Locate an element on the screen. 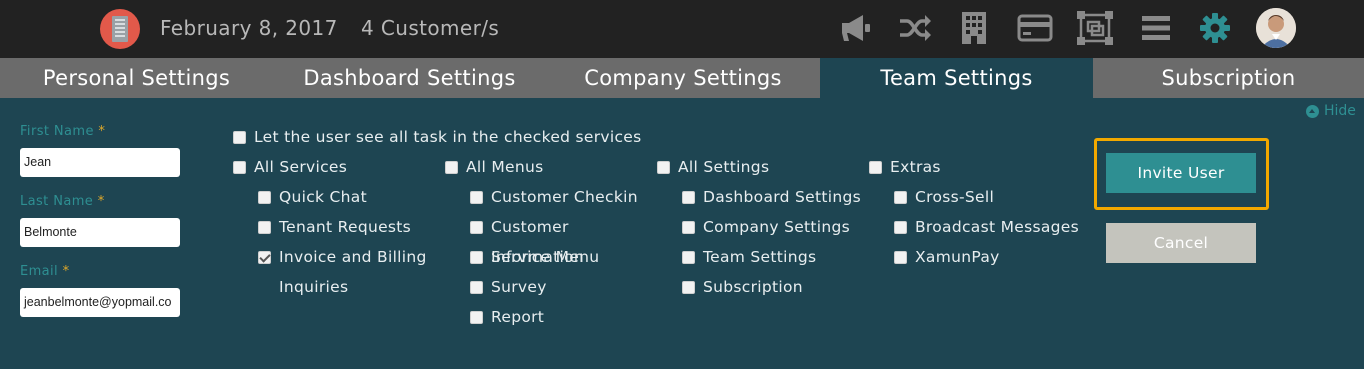  xamunpay-checkbox: XamunPay is located at coordinates (947, 257).